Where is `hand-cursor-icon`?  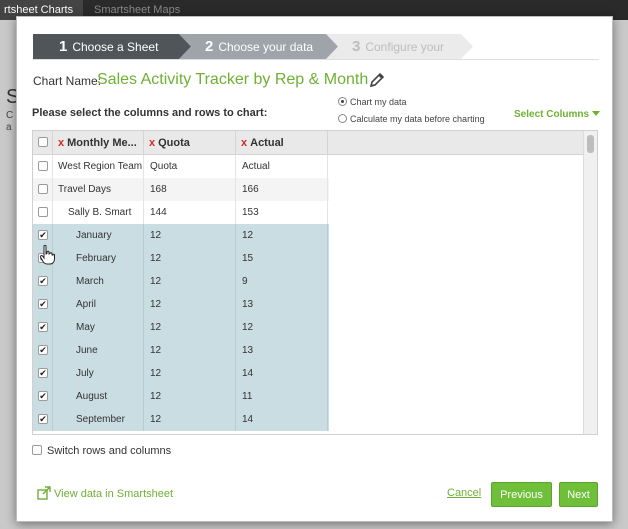
hand-cursor-icon is located at coordinates (47, 255).